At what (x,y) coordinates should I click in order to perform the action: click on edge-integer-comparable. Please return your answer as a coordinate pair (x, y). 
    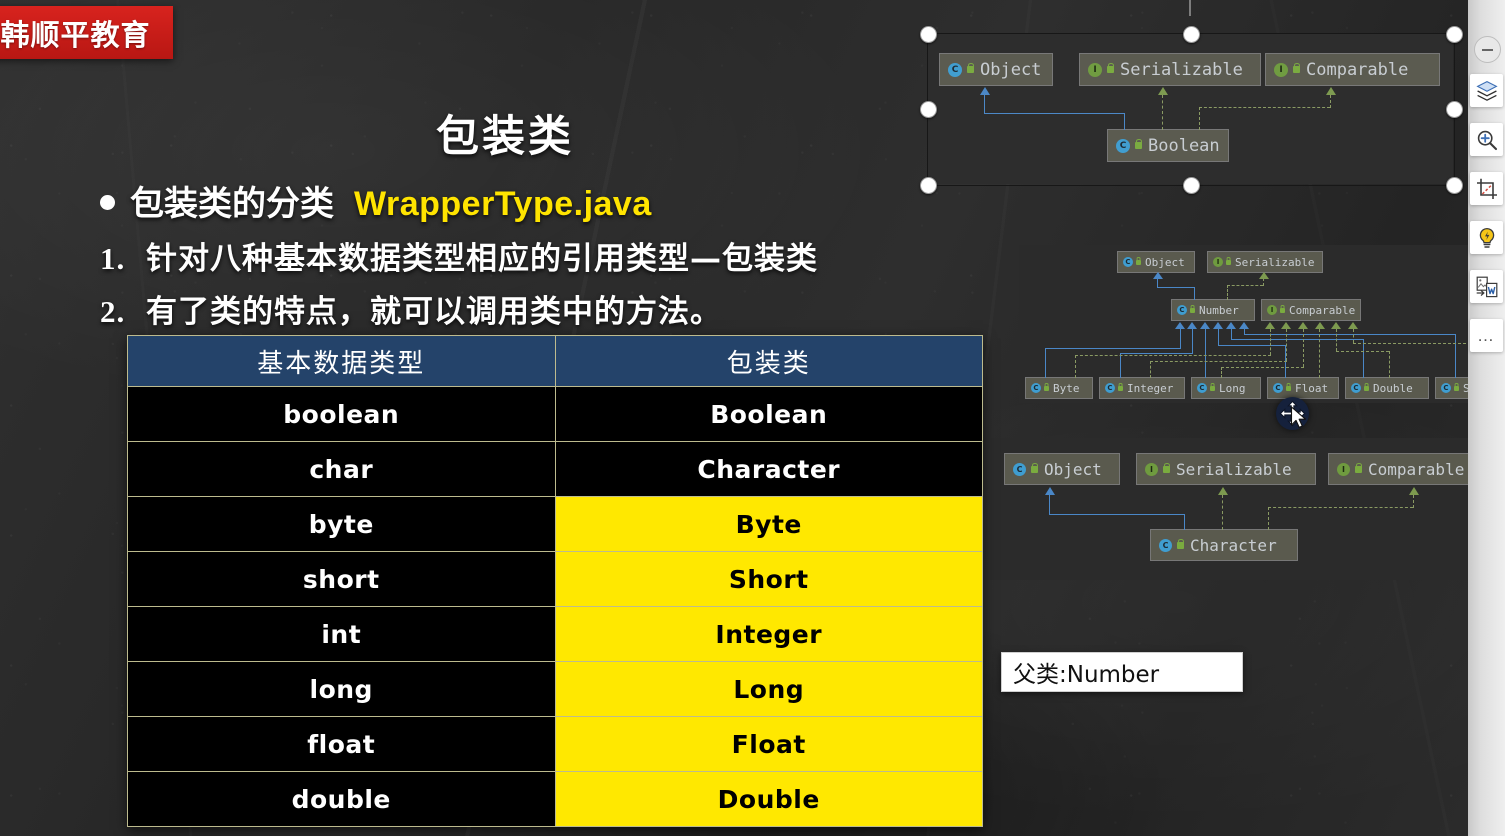
    Looking at the image, I should click on (1286, 345).